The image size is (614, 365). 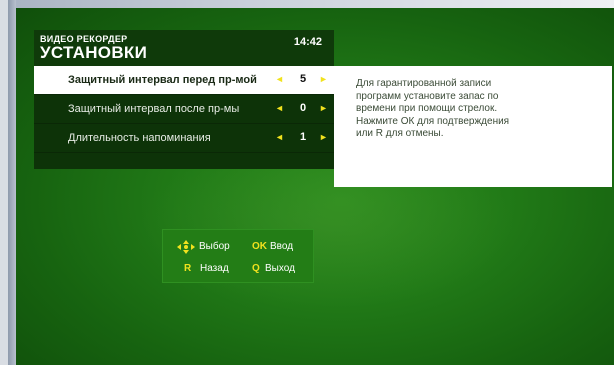 I want to click on dpad-arrows-icon, so click(x=186, y=247).